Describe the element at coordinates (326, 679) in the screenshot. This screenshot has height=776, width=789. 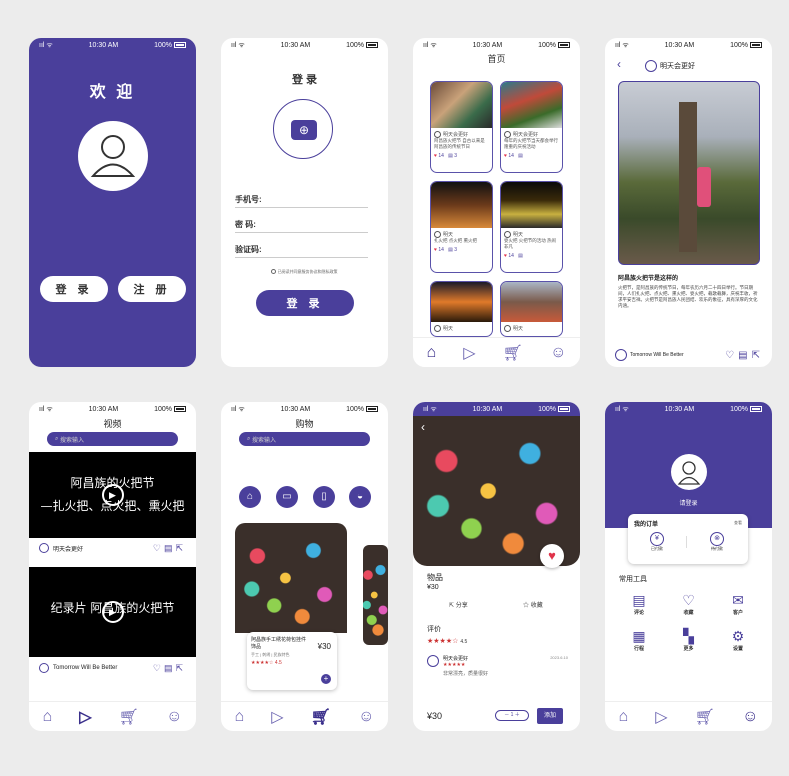
I see `add-icon: +` at that location.